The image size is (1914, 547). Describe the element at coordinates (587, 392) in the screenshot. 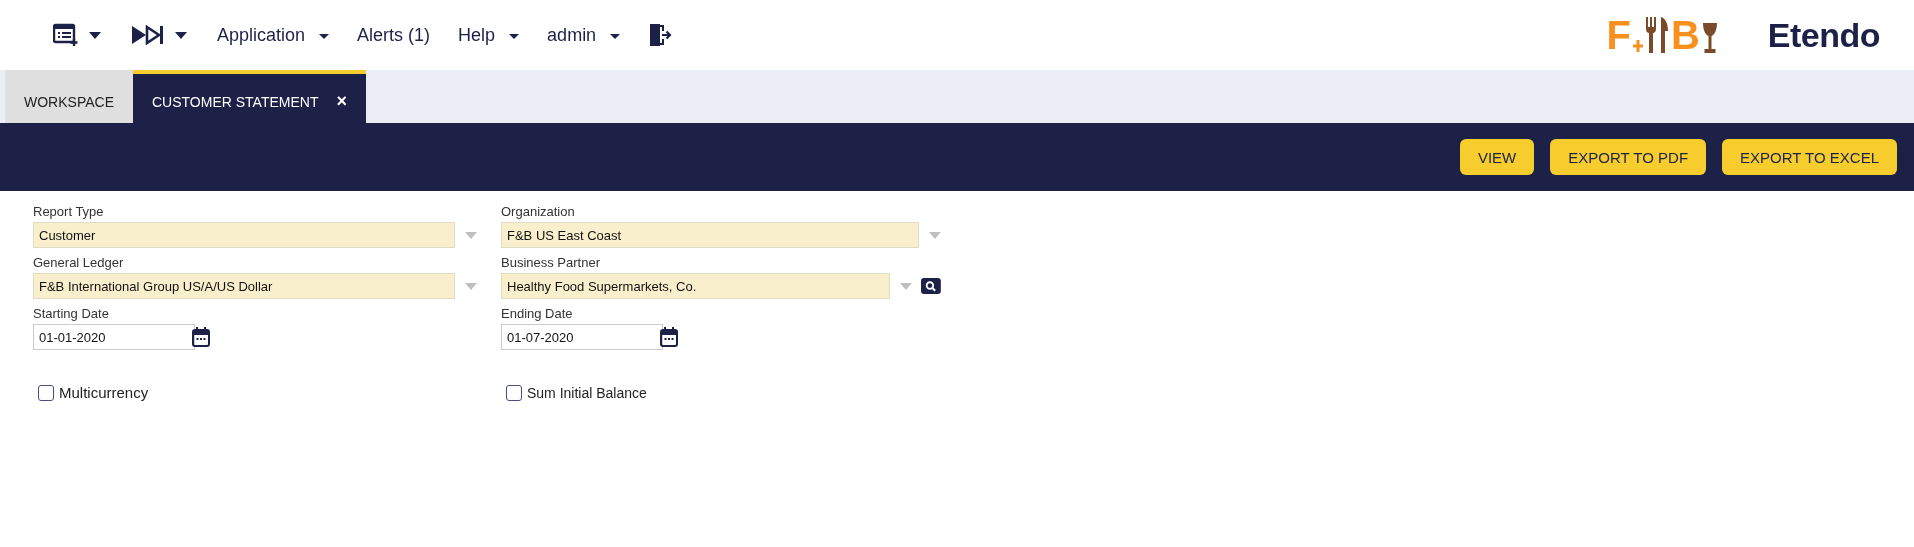

I see `checkbox-label: Sum Initial Balance` at that location.